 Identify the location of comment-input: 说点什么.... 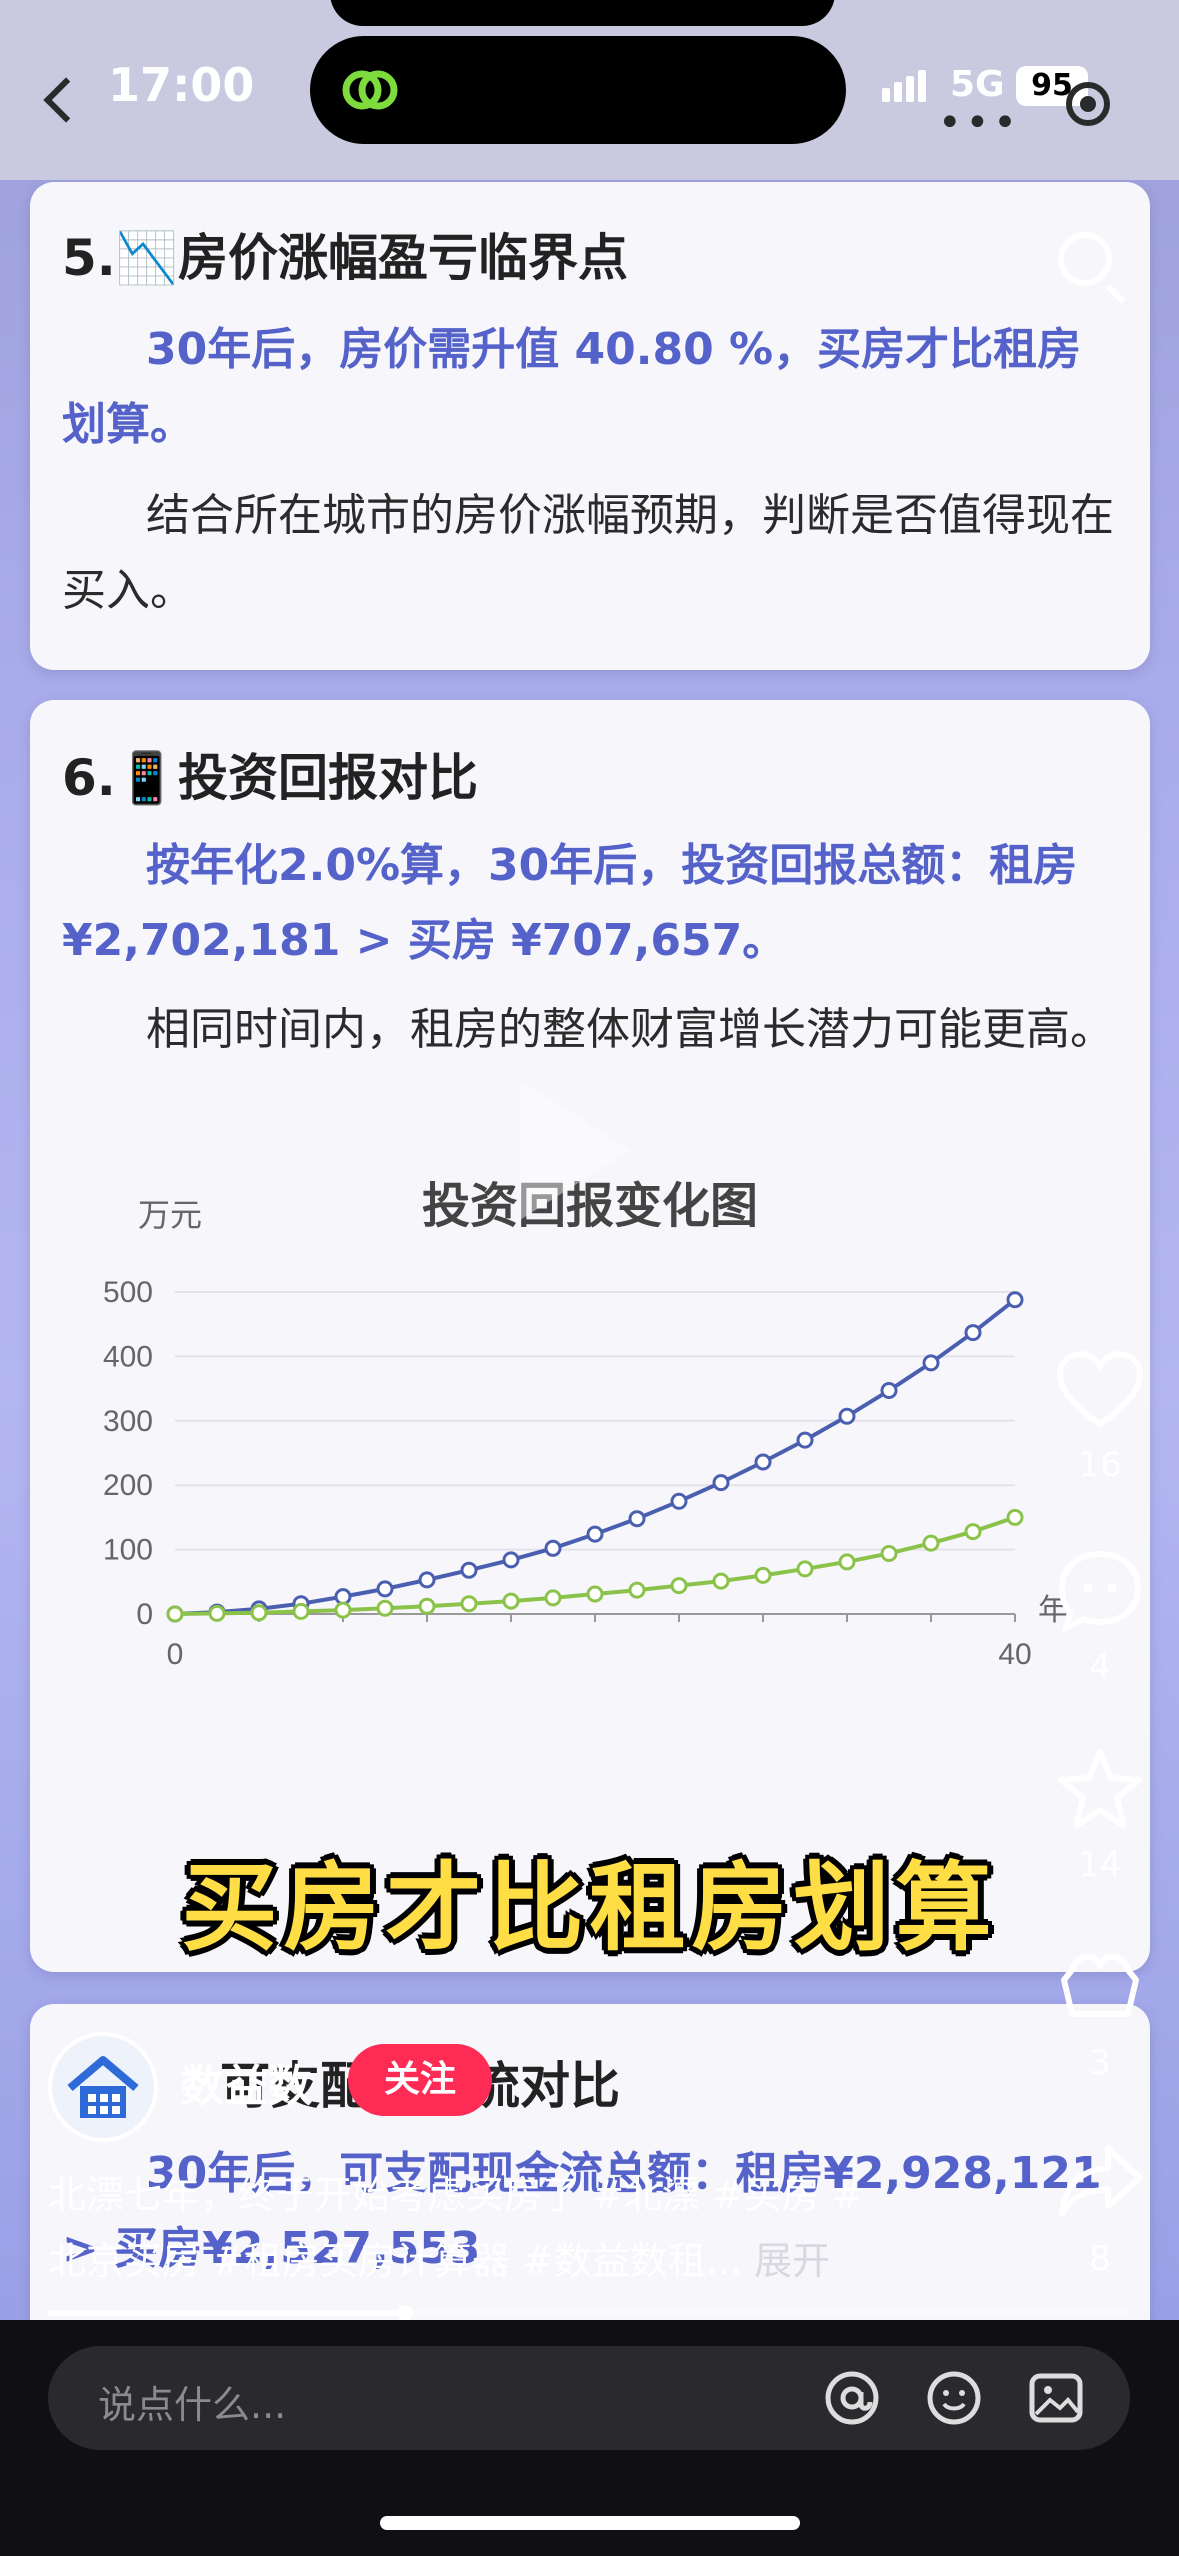
(589, 2398).